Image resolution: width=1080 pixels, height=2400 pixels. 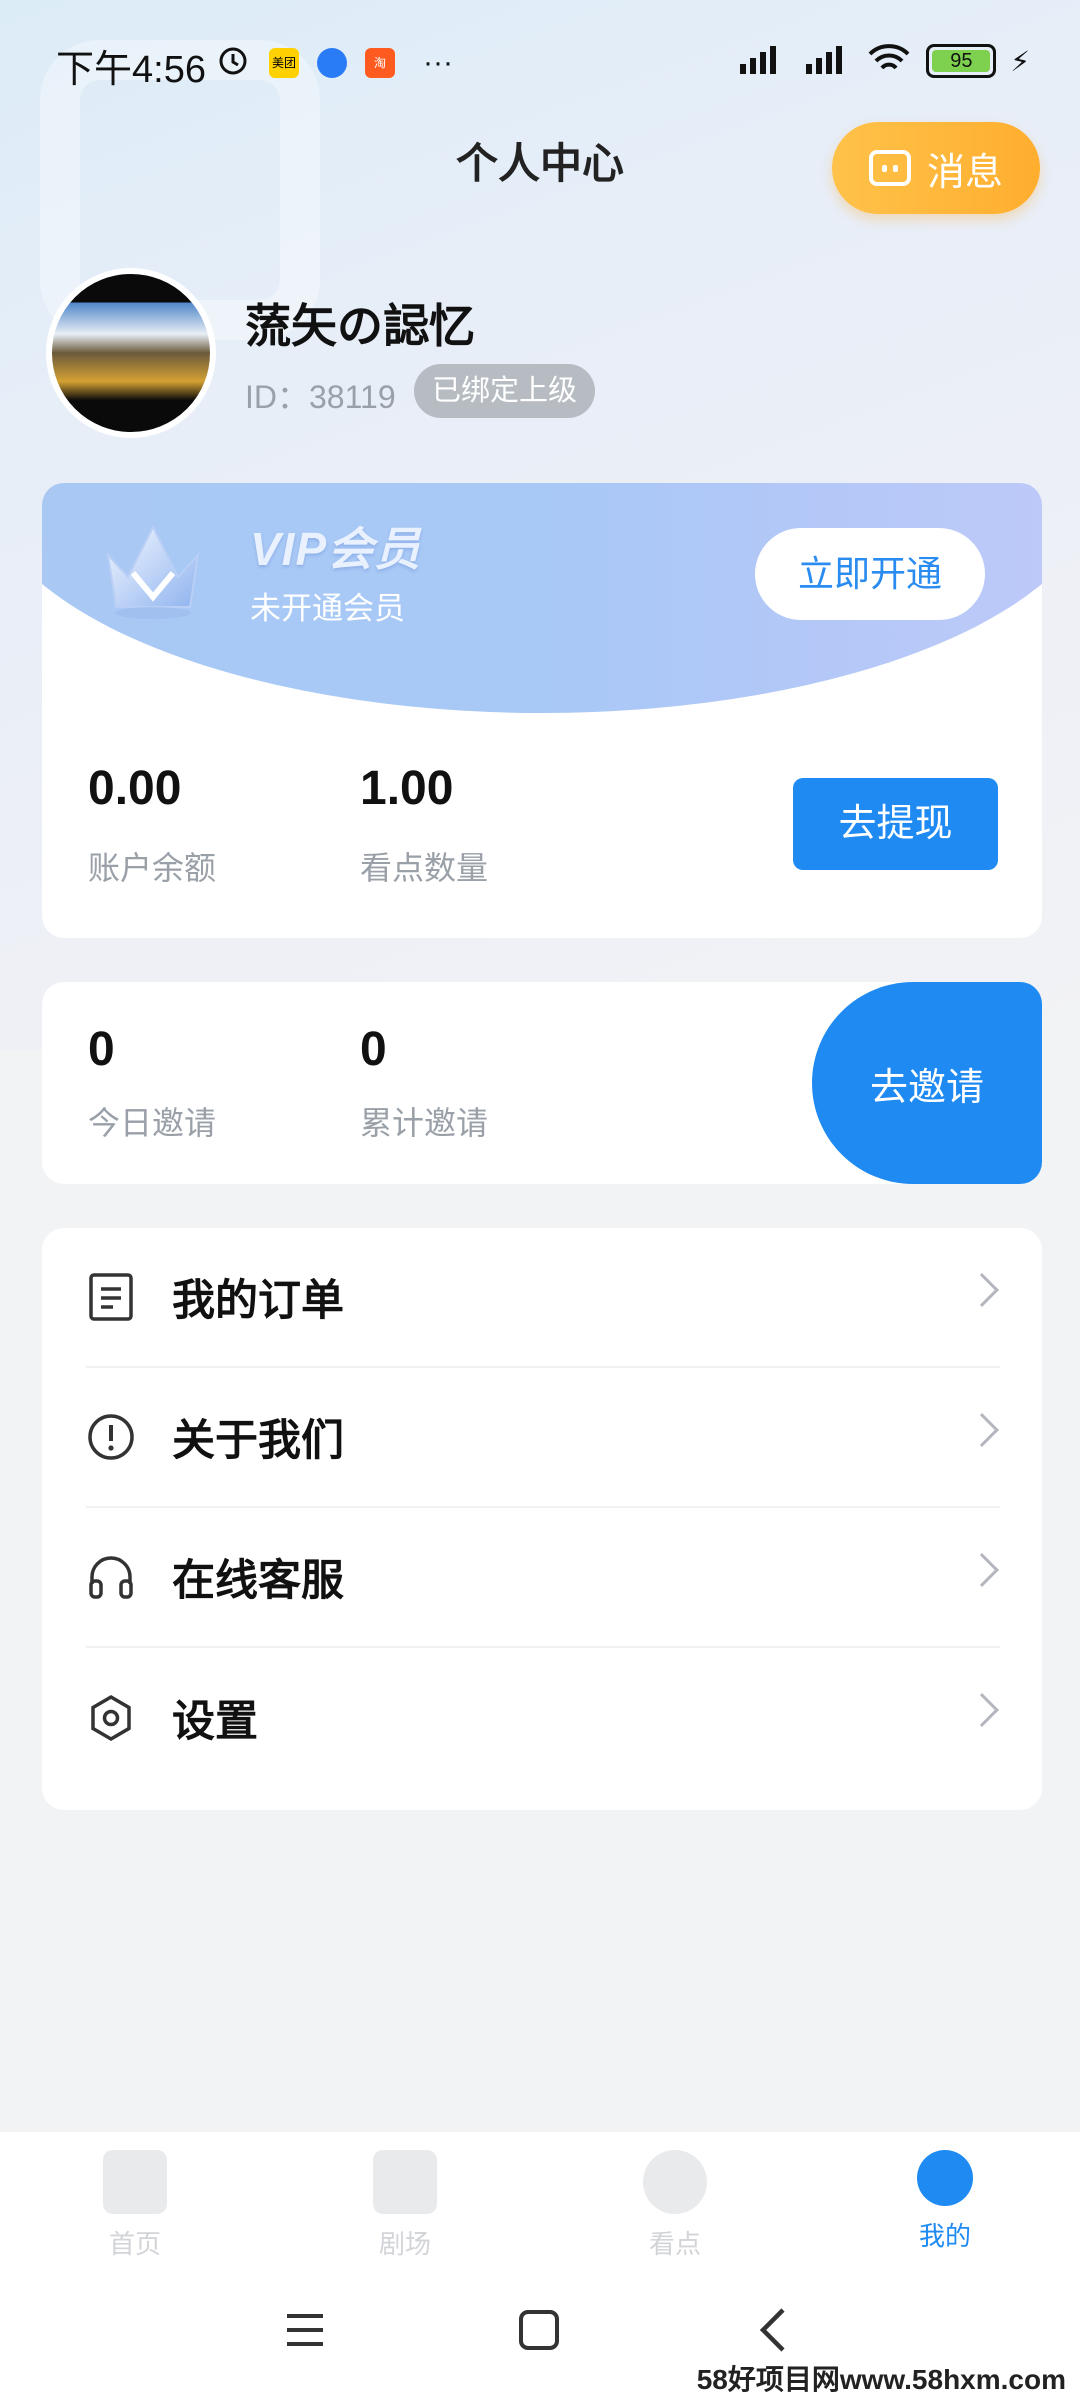 I want to click on nav-mine: 我的, so click(x=945, y=2201).